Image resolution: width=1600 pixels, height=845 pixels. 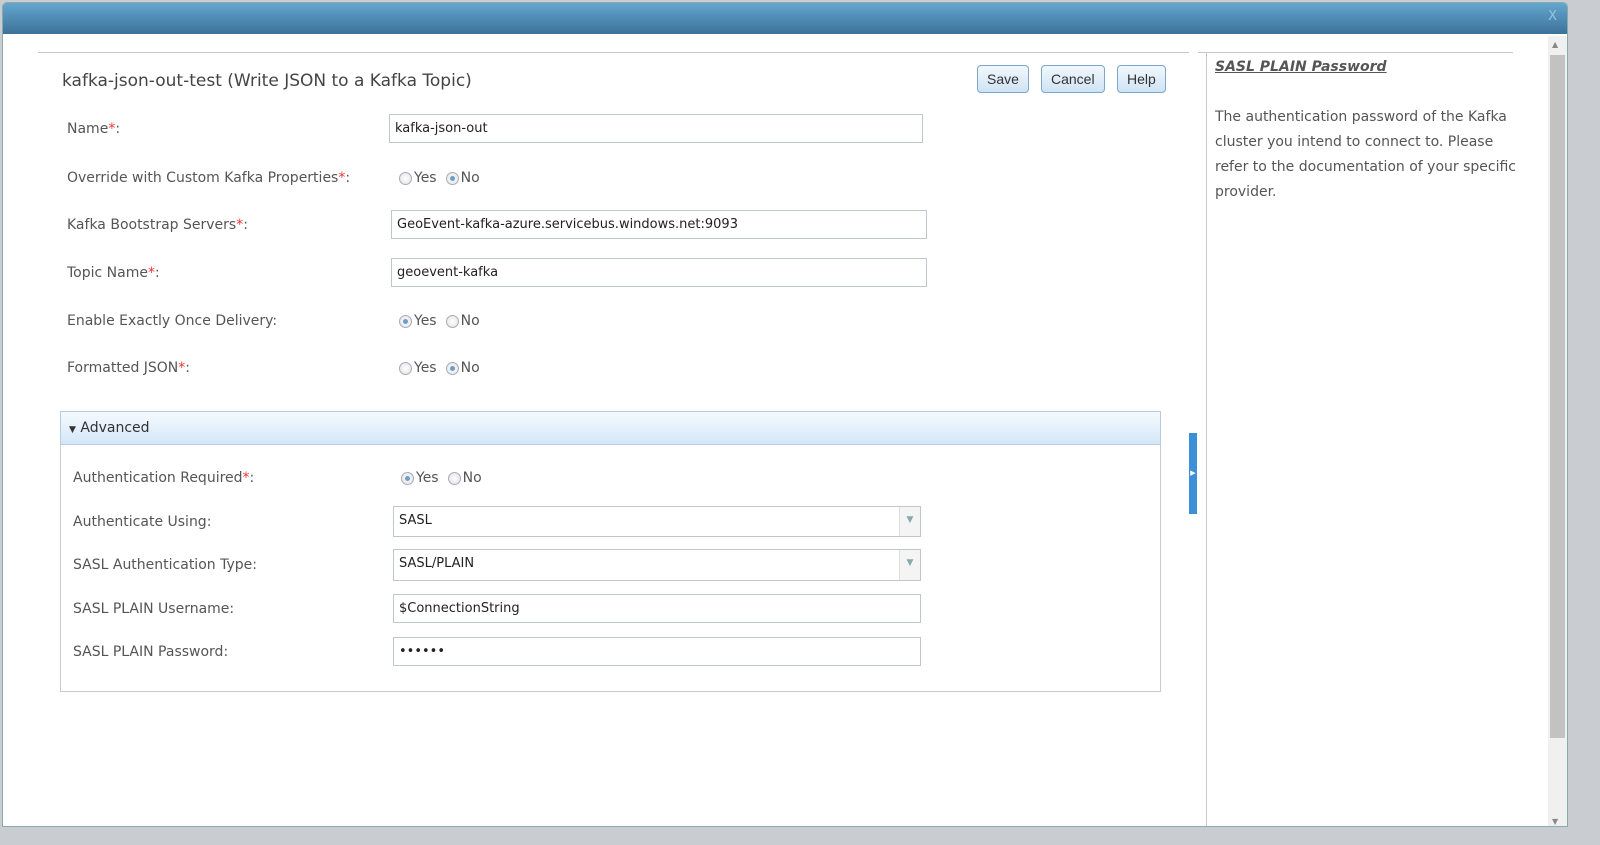 I want to click on username-input: $ConnectionString, so click(x=657, y=608).